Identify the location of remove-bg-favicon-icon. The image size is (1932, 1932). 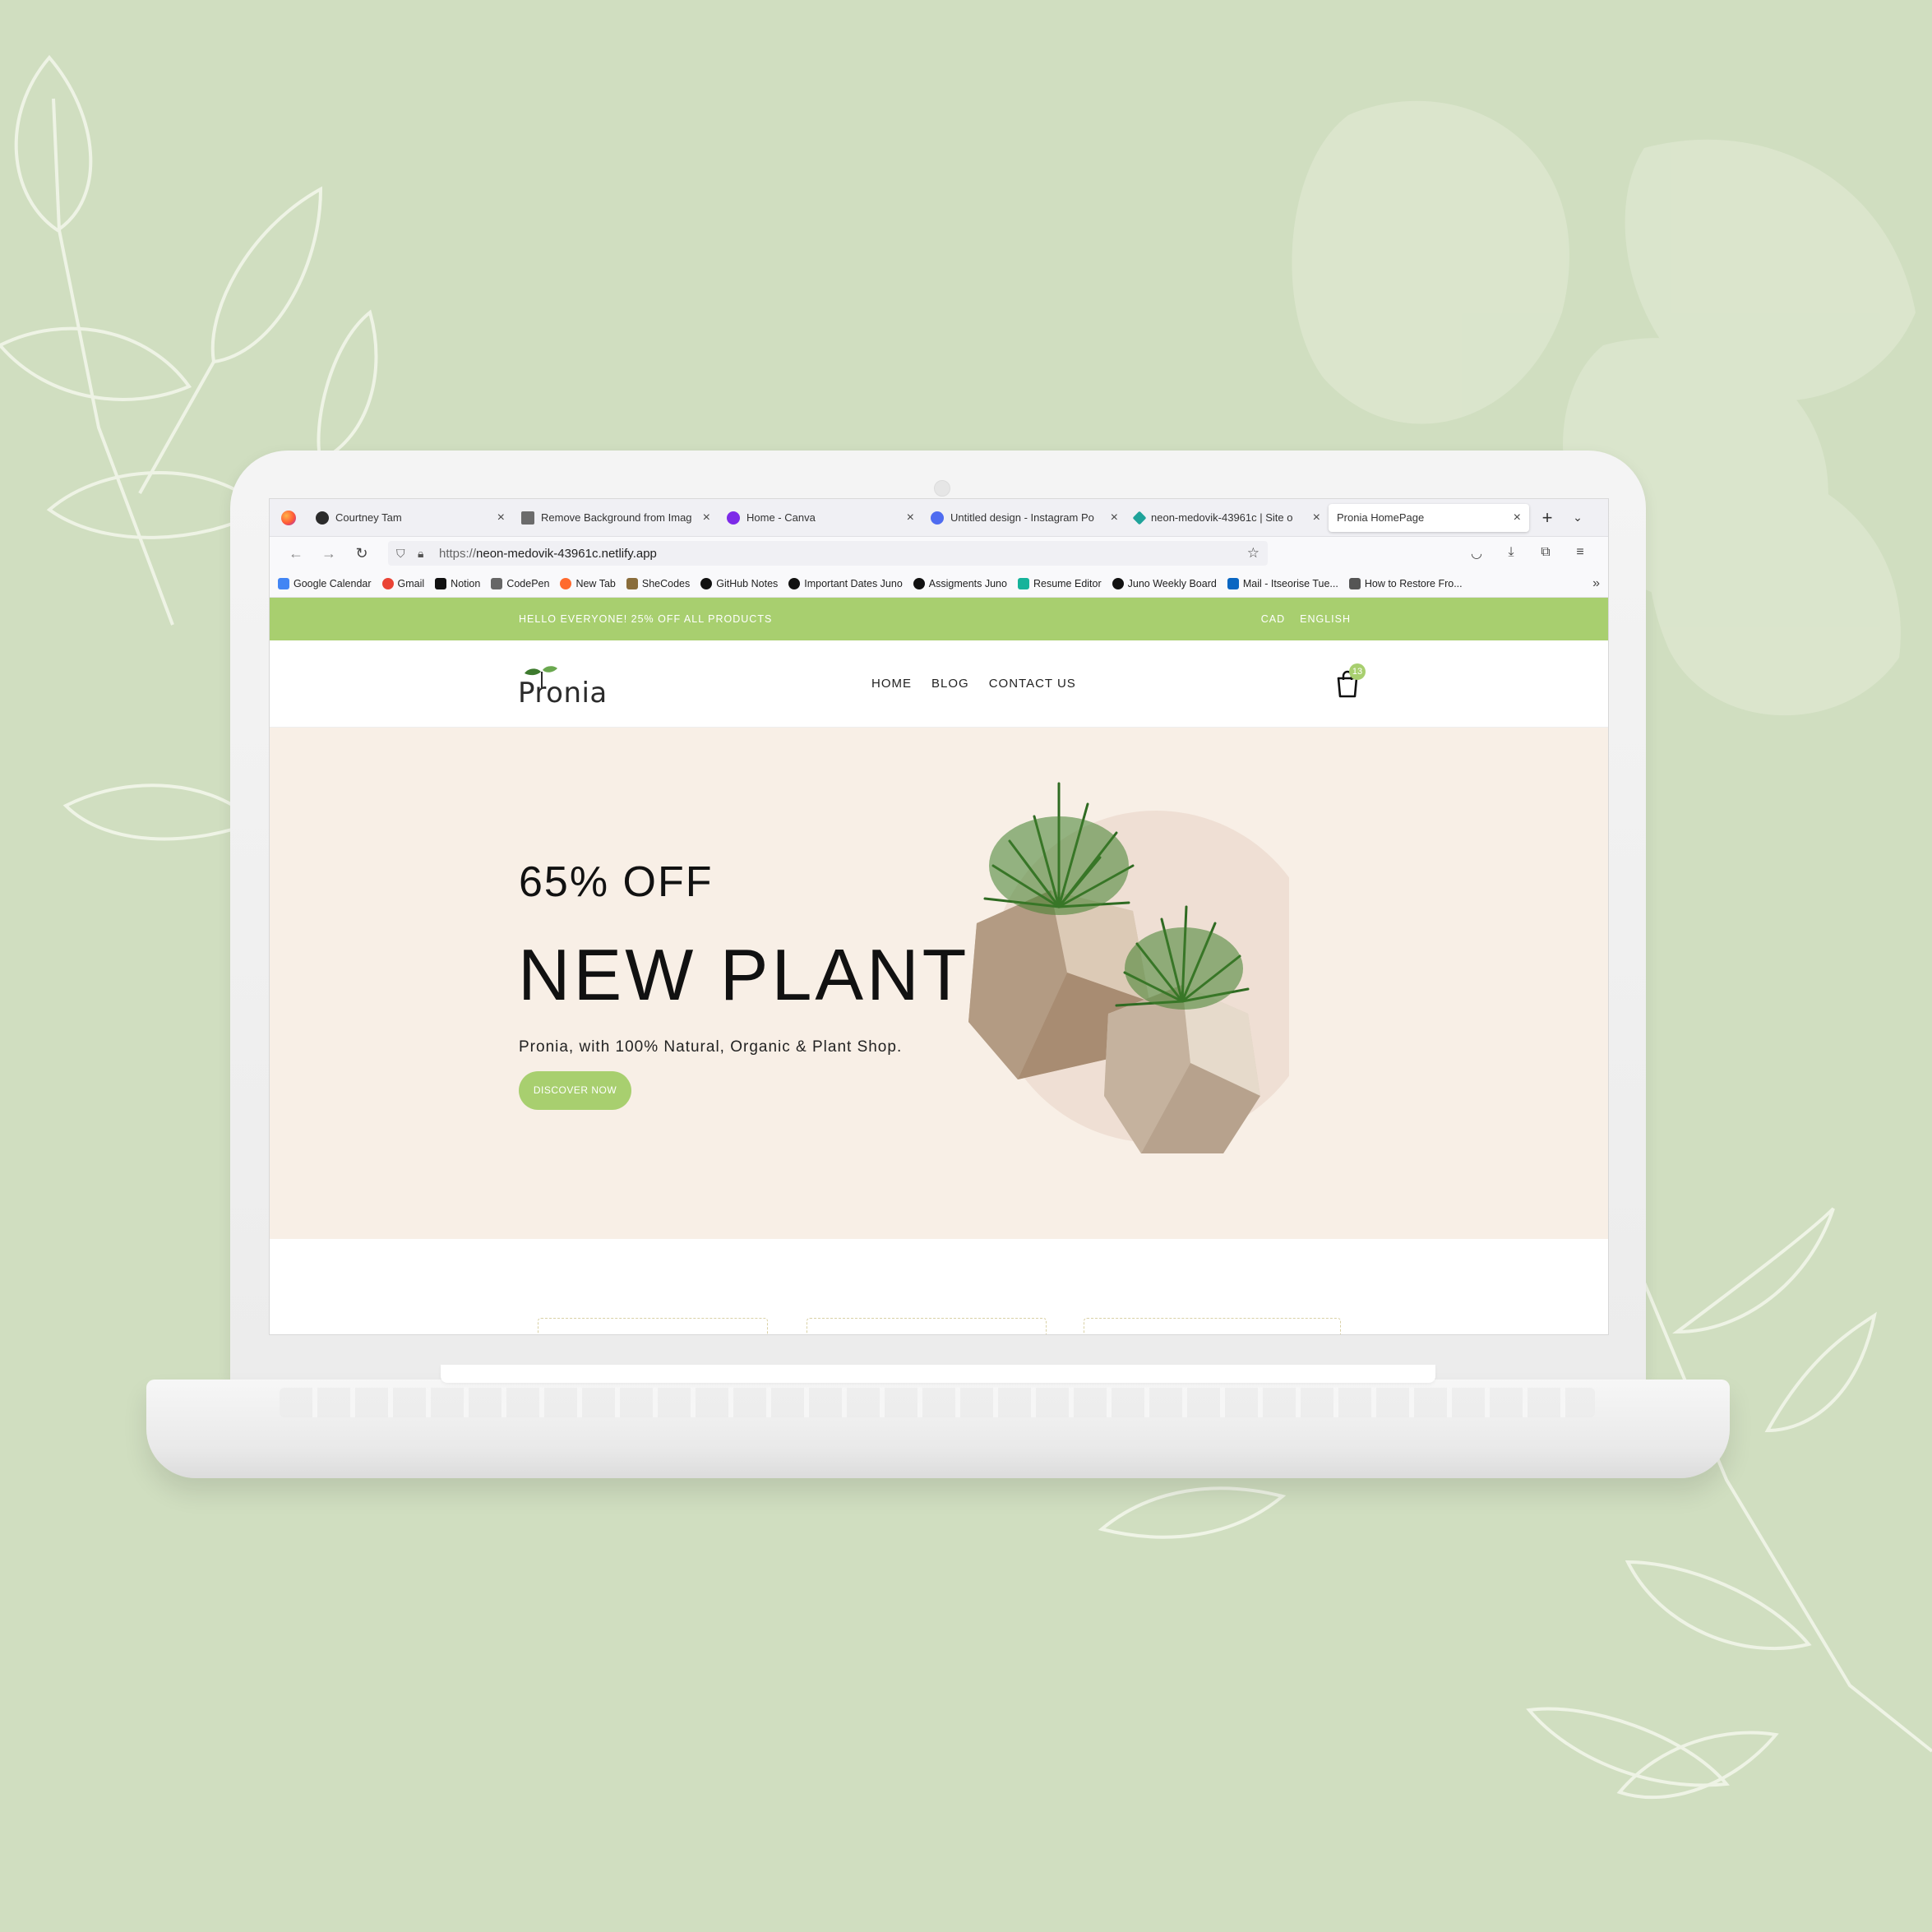
(527, 518).